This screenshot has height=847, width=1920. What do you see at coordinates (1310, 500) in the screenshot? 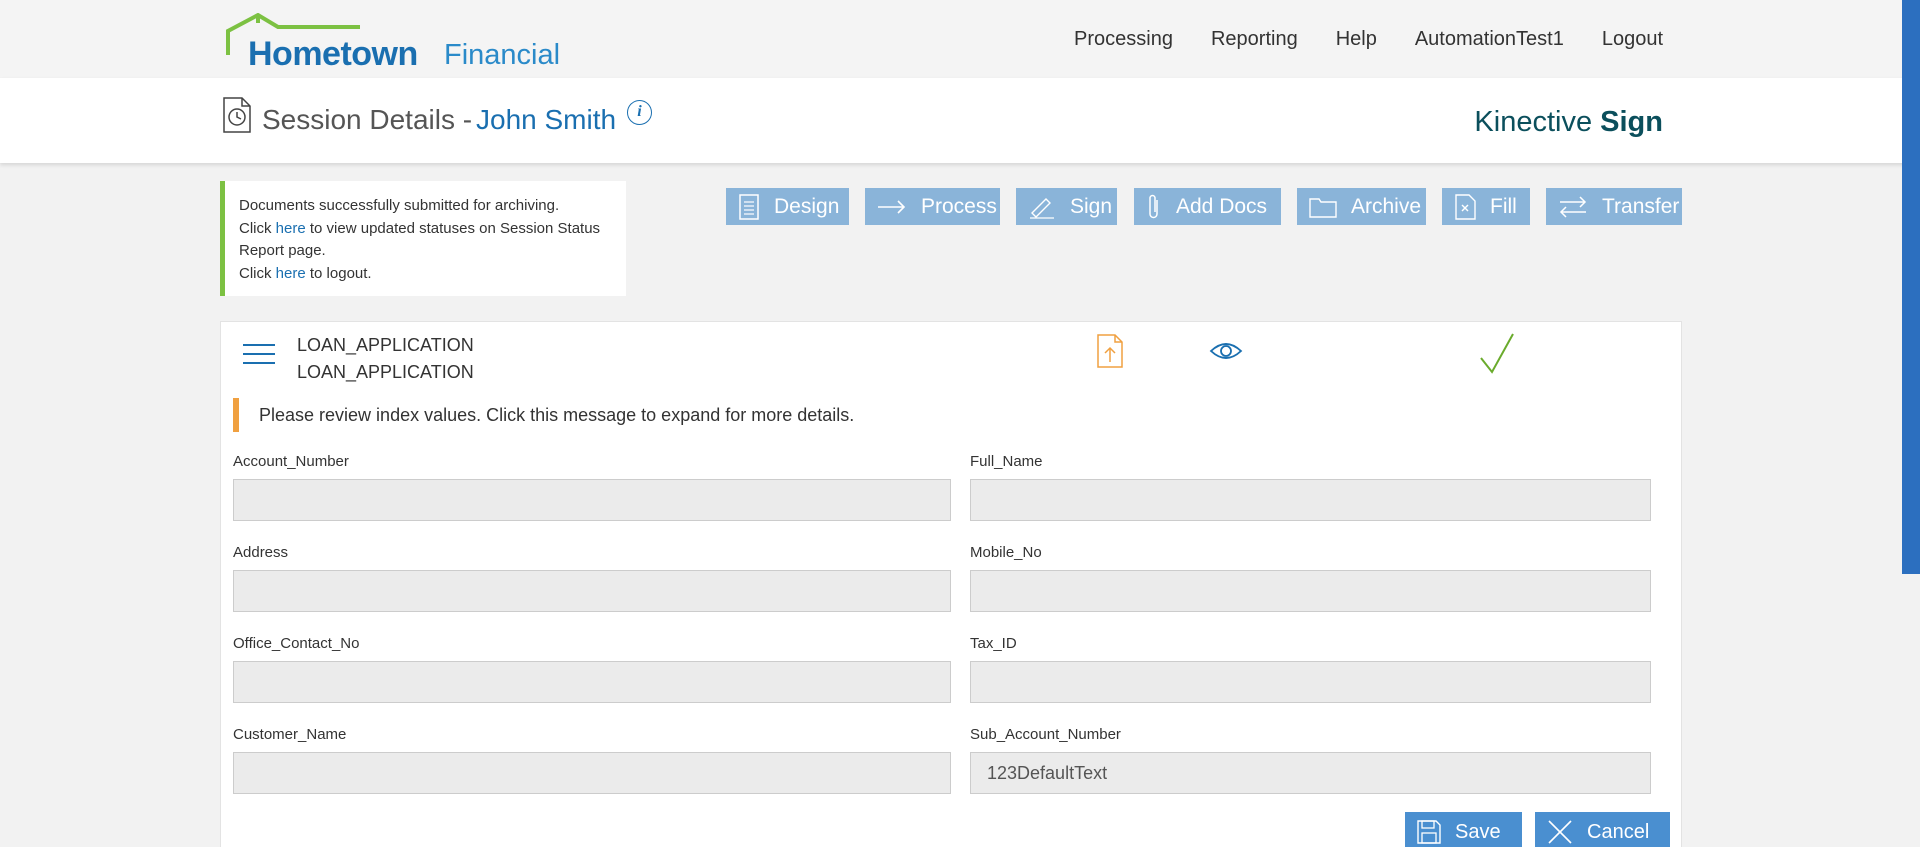
I see `full-name-input` at bounding box center [1310, 500].